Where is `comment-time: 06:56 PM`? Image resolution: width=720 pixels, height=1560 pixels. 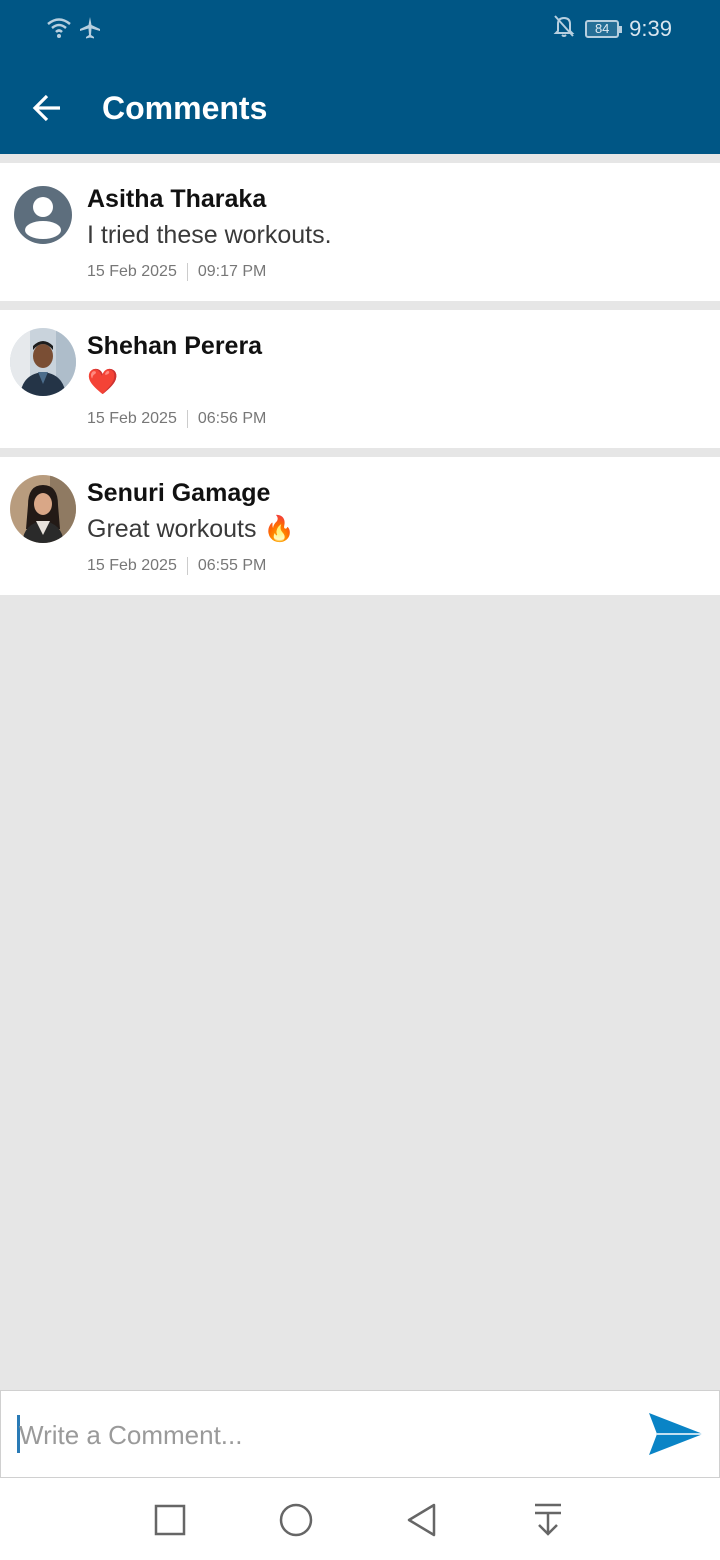
comment-time: 06:56 PM is located at coordinates (232, 418).